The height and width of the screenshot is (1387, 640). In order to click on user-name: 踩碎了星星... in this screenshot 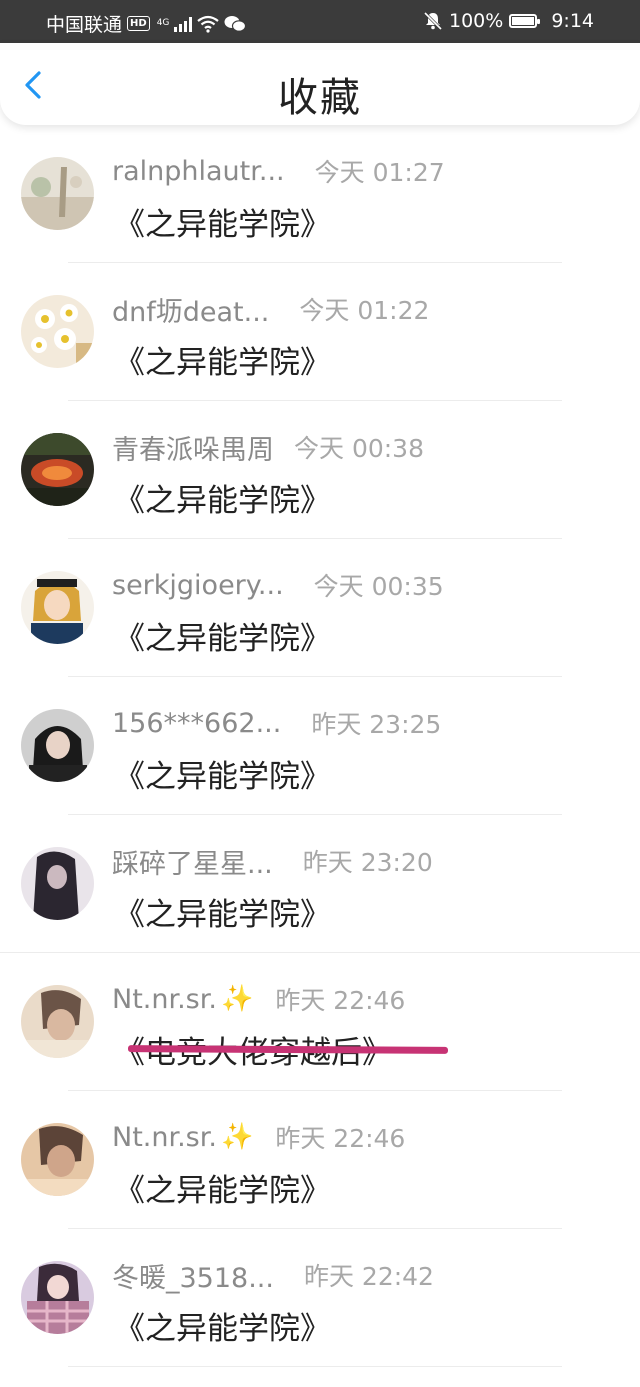, I will do `click(192, 861)`.